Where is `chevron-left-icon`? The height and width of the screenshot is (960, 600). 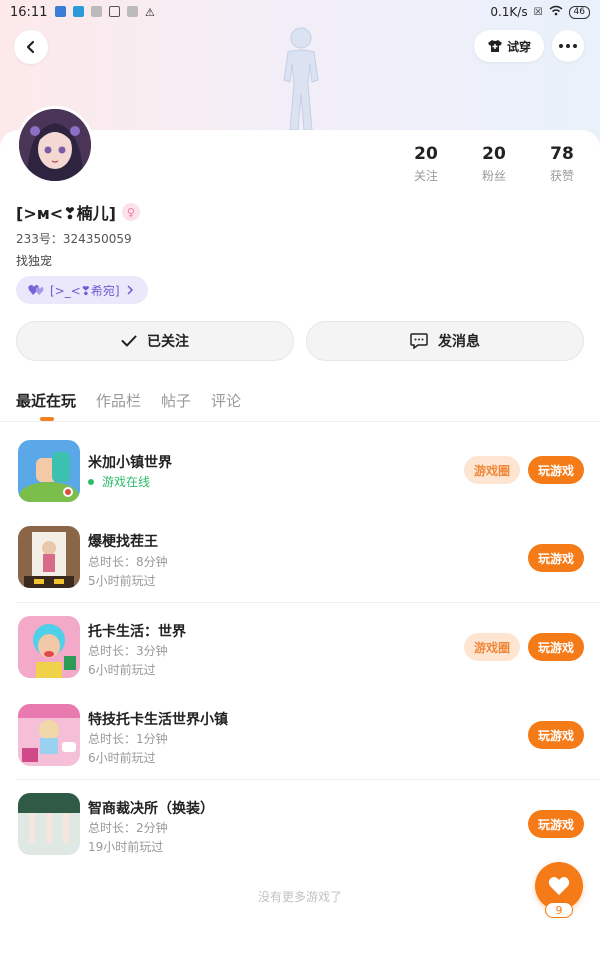
chevron-left-icon is located at coordinates (30, 47).